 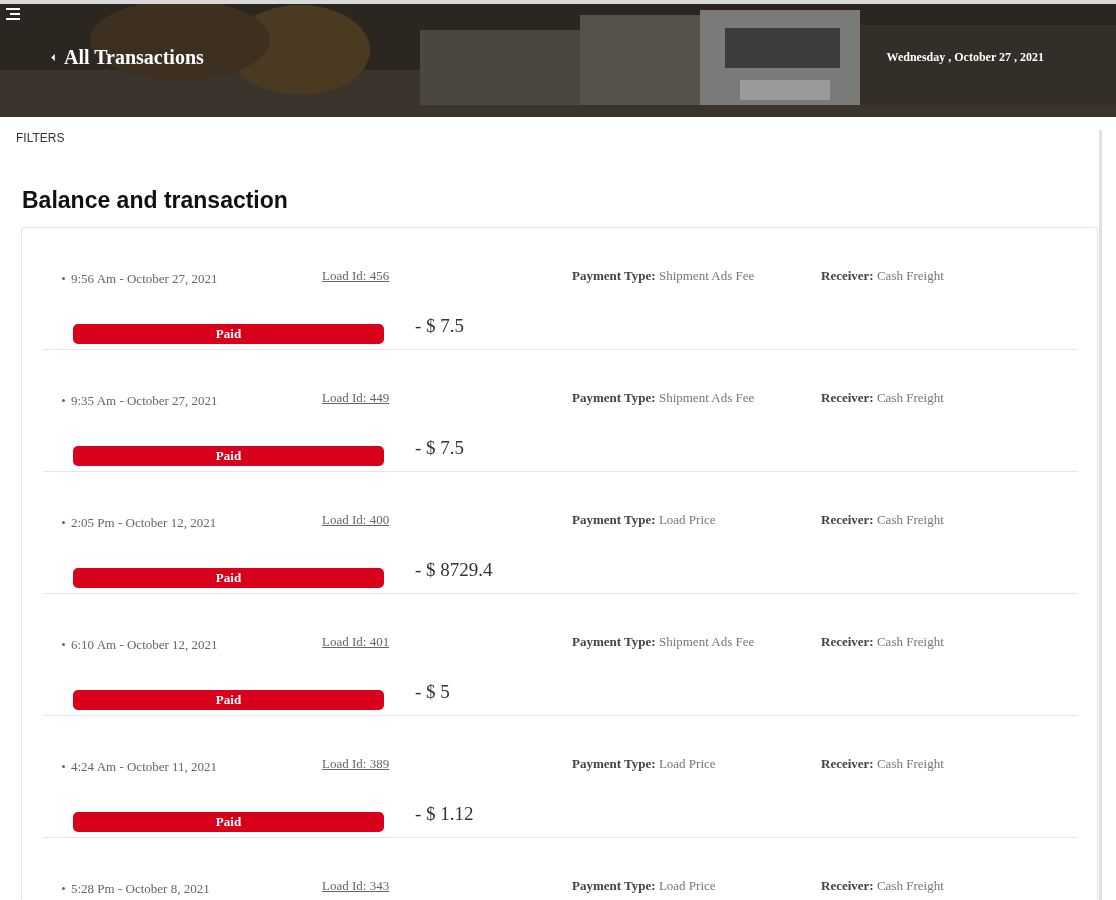 I want to click on transaction-time: 4:24 Am - October 11, 2021, so click(x=140, y=766).